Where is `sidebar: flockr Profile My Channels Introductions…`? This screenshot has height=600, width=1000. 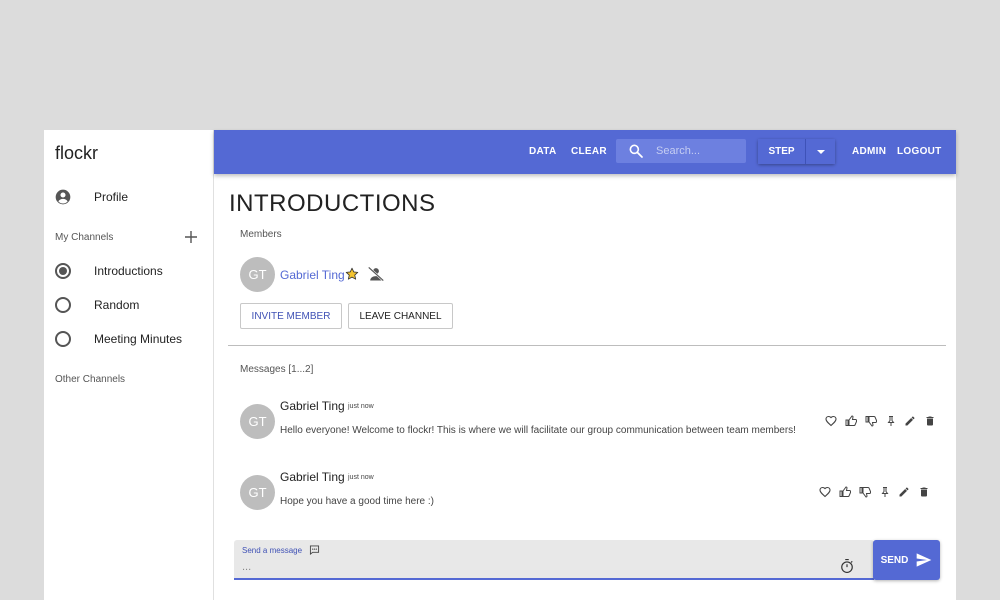
sidebar: flockr Profile My Channels Introductions… is located at coordinates (129, 365).